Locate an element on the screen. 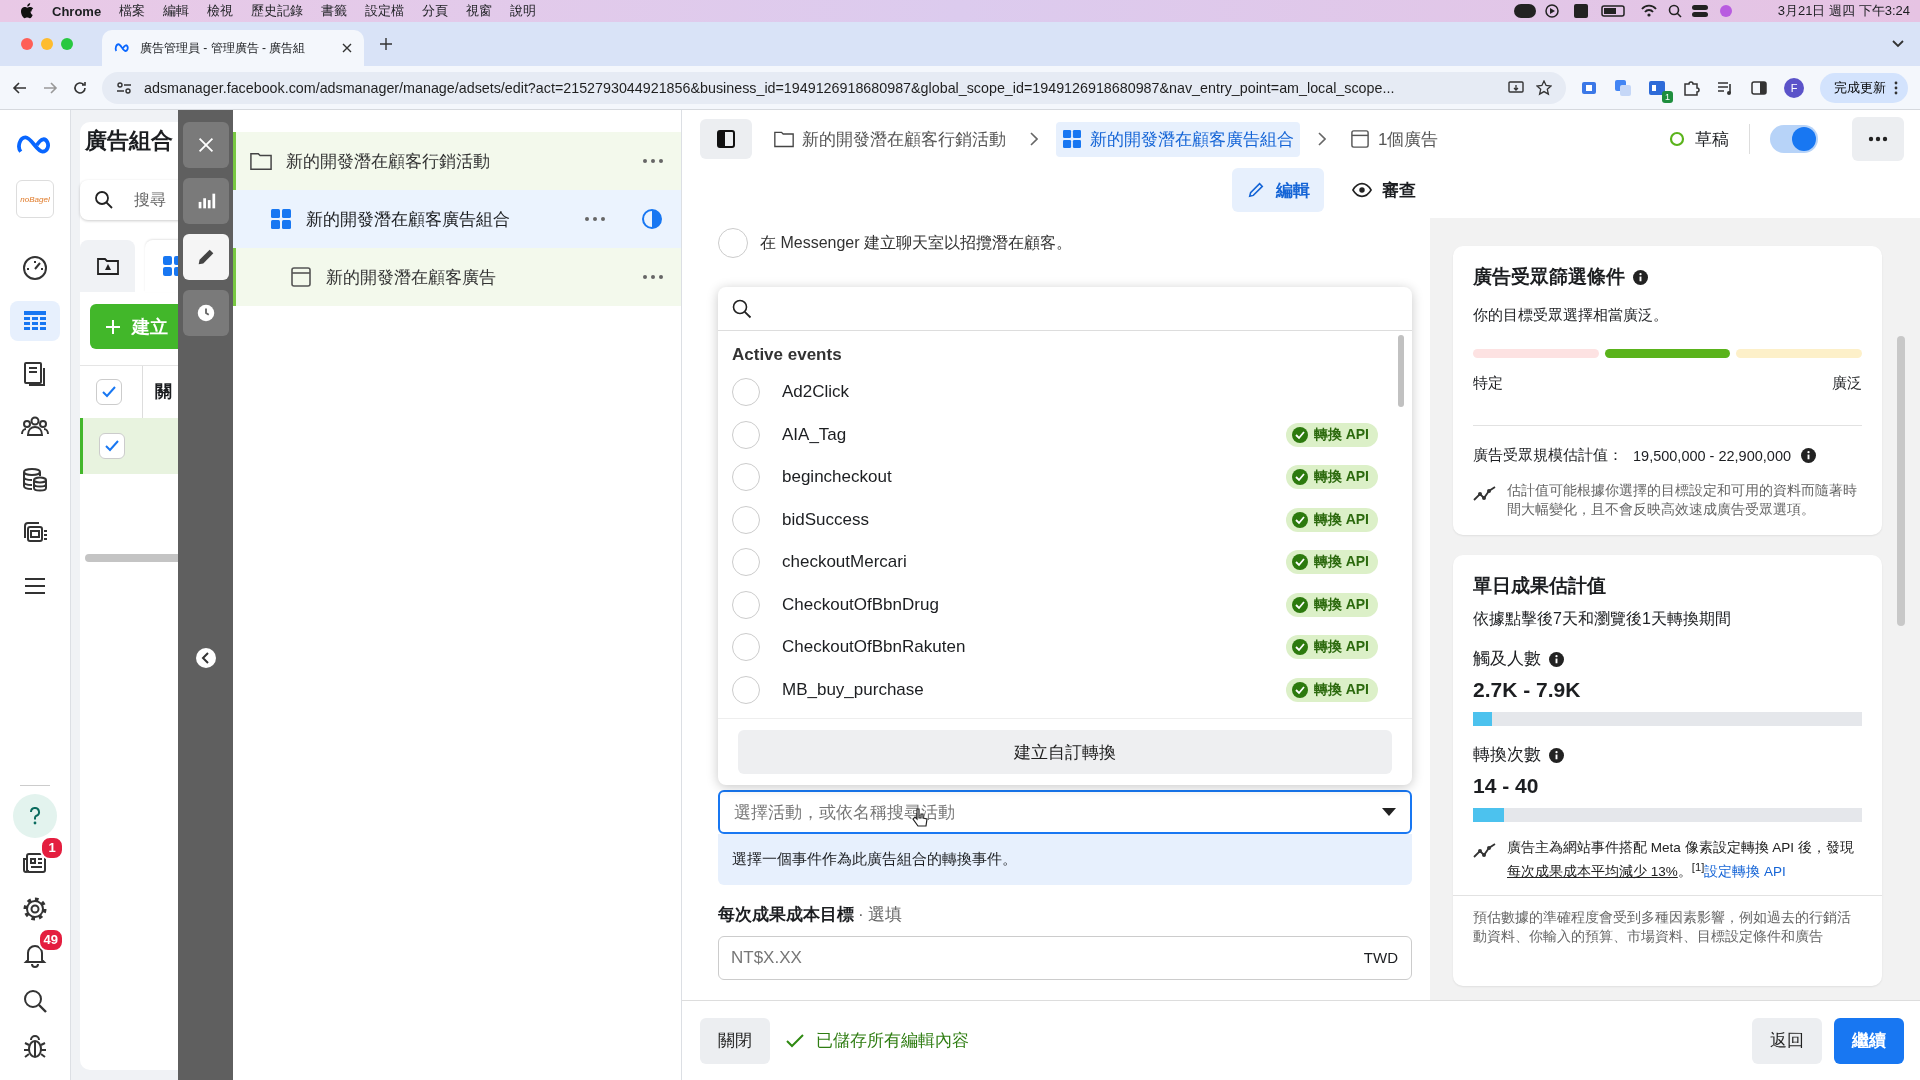 The width and height of the screenshot is (1920, 1080). currency-label: TWD is located at coordinates (1380, 957).